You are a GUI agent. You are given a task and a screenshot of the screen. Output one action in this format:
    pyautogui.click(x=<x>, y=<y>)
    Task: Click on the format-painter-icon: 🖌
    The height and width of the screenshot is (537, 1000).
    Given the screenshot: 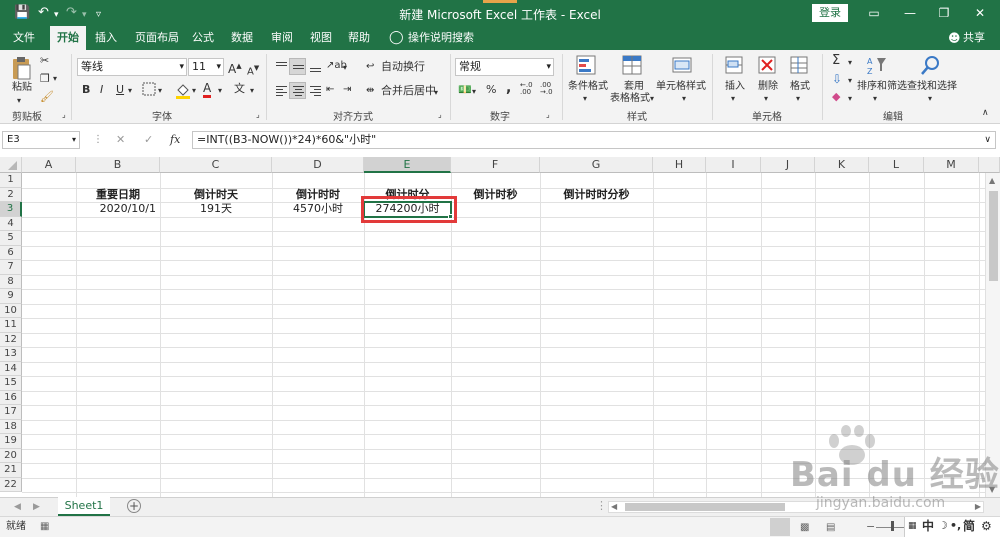 What is the action you would take?
    pyautogui.click(x=47, y=97)
    